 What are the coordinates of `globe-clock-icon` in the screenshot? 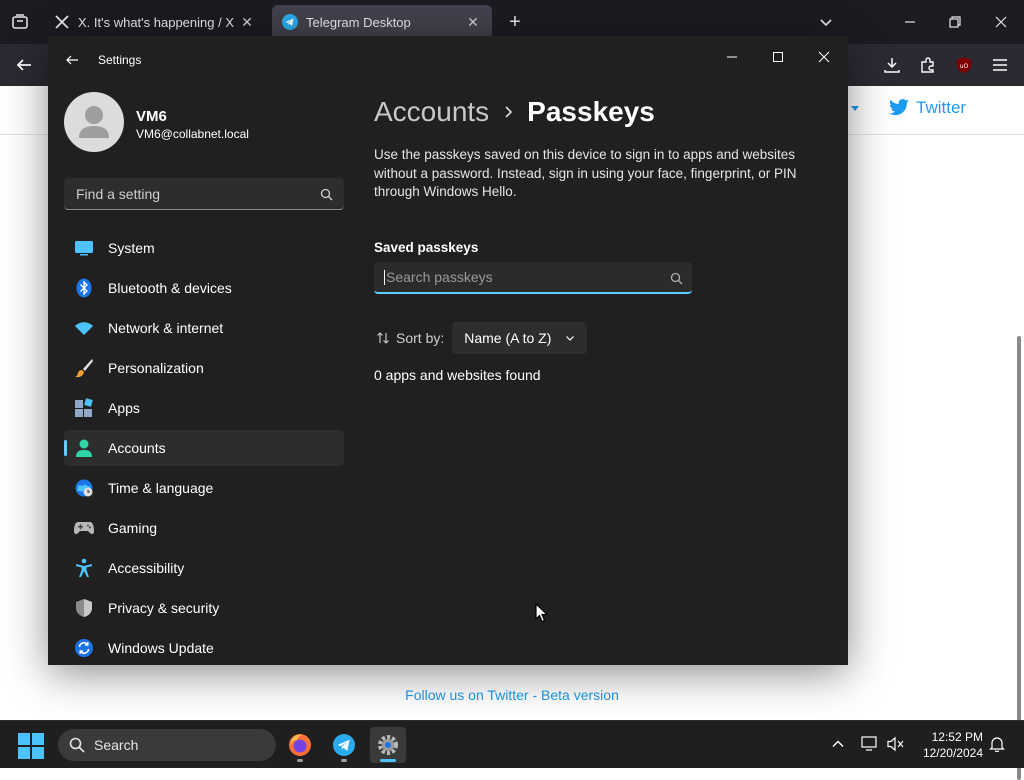 It's located at (84, 488).